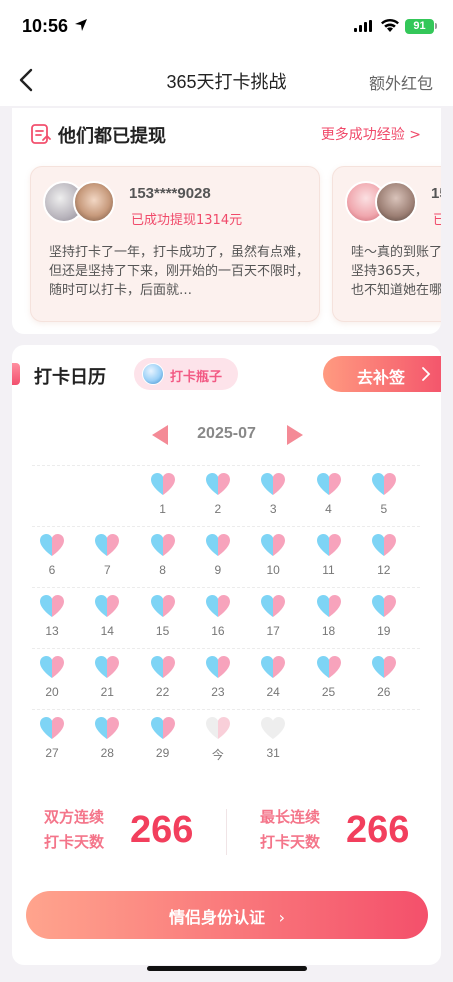 Image resolution: width=453 pixels, height=982 pixels. Describe the element at coordinates (384, 692) in the screenshot. I see `calendar-day-label: 26` at that location.